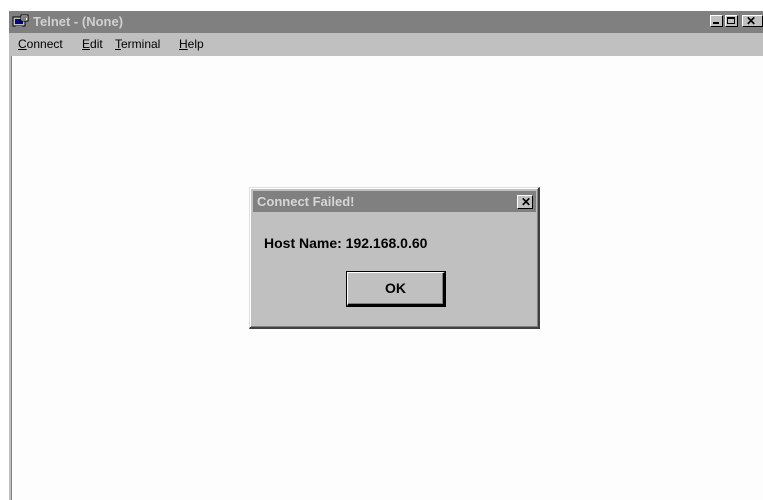 Image resolution: width=763 pixels, height=500 pixels. I want to click on dialog-title: Connect Failed!, so click(306, 201).